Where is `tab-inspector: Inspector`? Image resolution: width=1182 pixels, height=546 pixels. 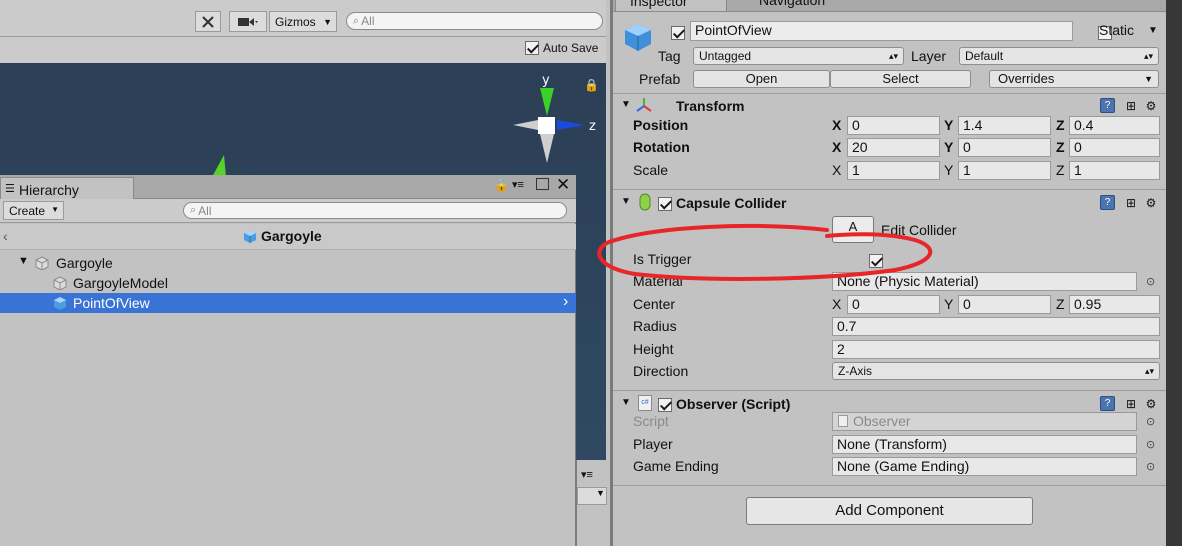
tab-inspector: Inspector is located at coordinates (671, 5).